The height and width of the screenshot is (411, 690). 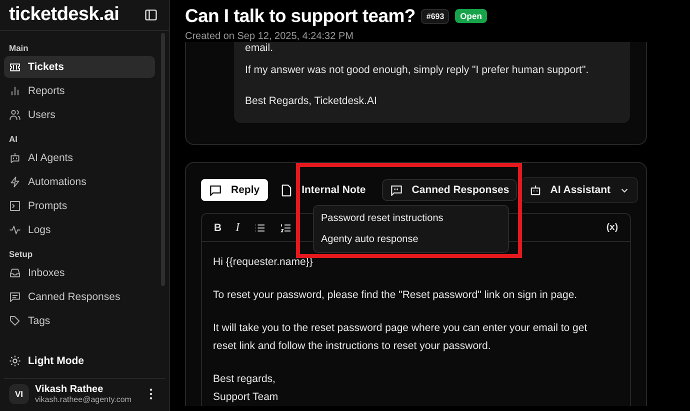 What do you see at coordinates (79, 321) in the screenshot?
I see `nav-item: Tags` at bounding box center [79, 321].